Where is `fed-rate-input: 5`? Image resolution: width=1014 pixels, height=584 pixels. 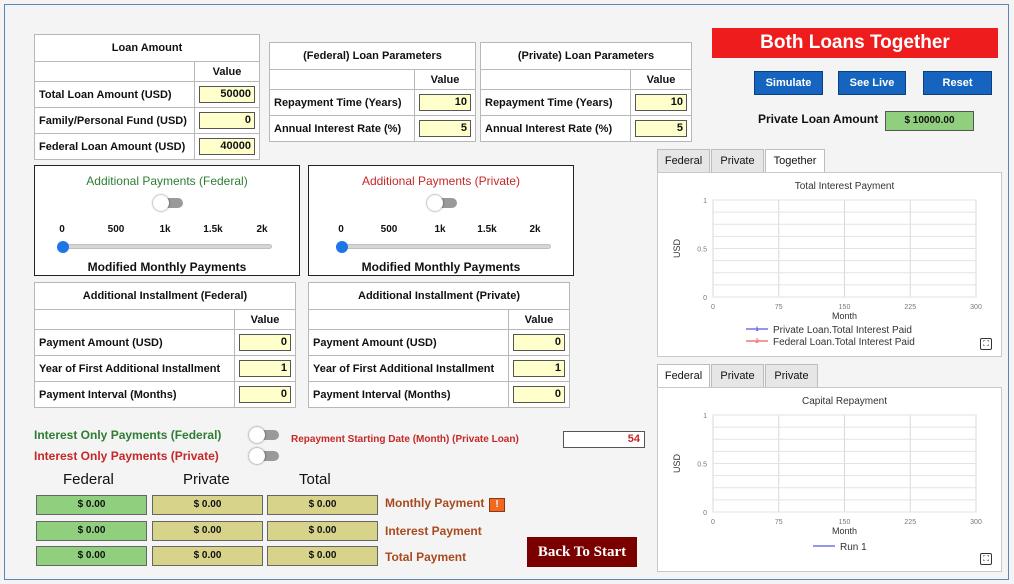
fed-rate-input: 5 is located at coordinates (445, 128).